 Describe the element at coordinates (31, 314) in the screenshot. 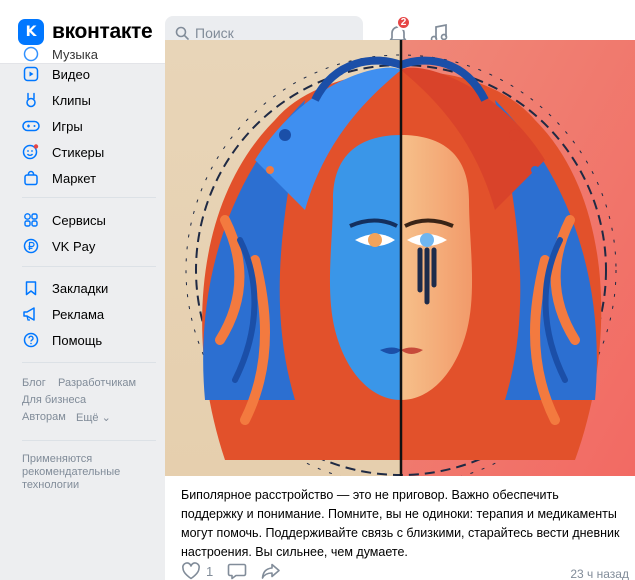

I see `ads-icon` at that location.